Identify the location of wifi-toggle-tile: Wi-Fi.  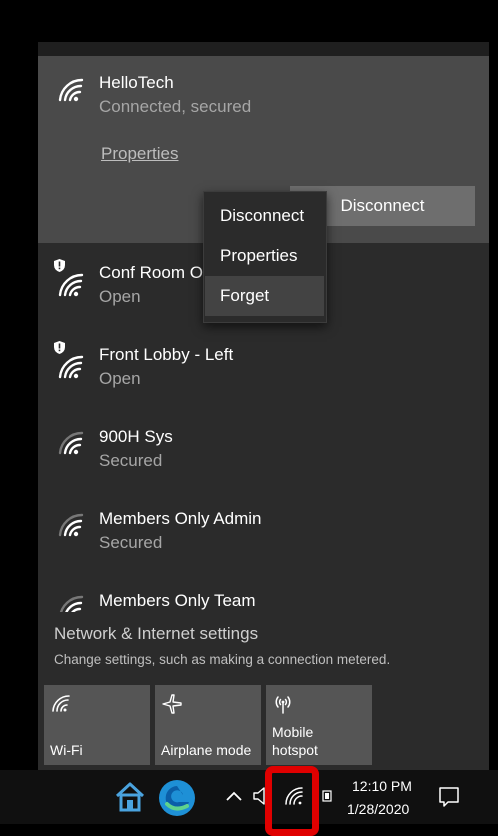
(97, 725).